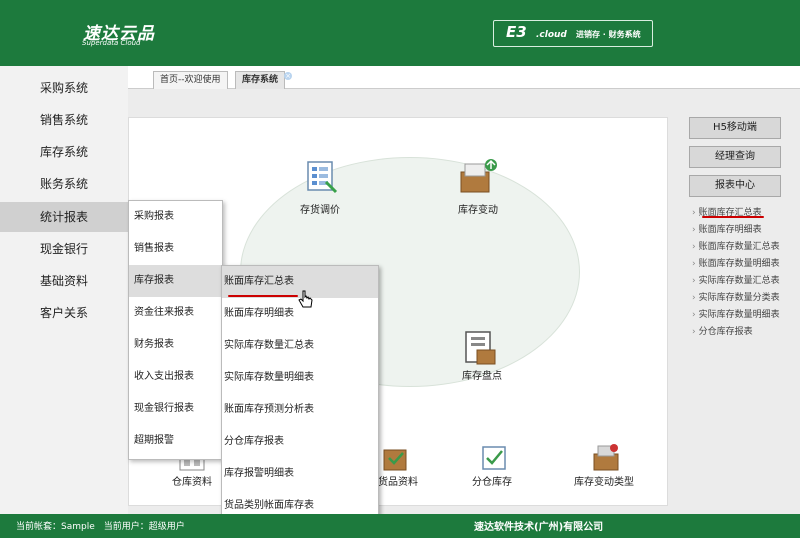  Describe the element at coordinates (64, 217) in the screenshot. I see `nav-item-reports: 统计报表` at that location.